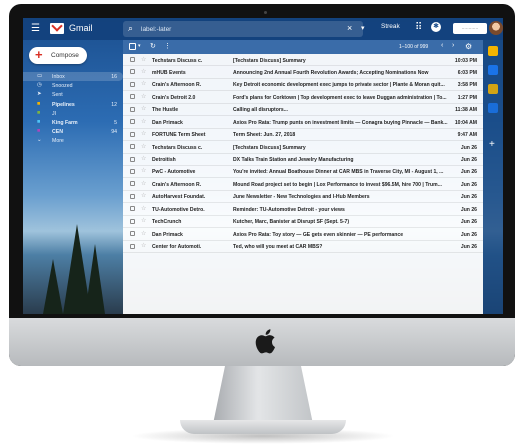  What do you see at coordinates (492, 145) in the screenshot?
I see `add-addon-icon: +` at bounding box center [492, 145].